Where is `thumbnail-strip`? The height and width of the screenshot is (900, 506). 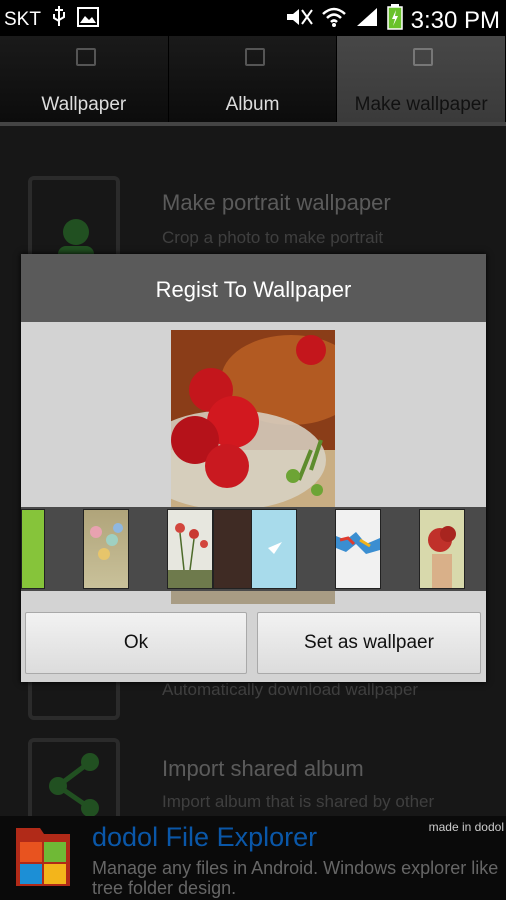 thumbnail-strip is located at coordinates (253, 549).